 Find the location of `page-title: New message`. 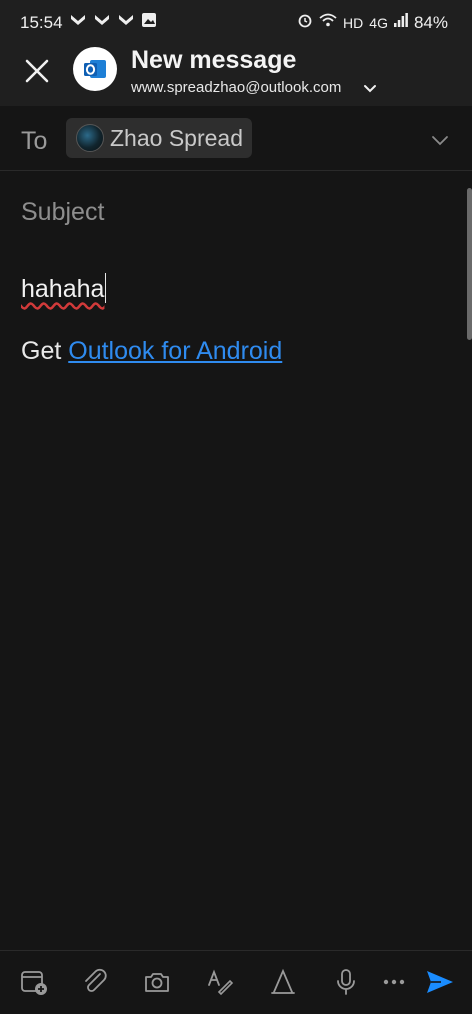

page-title: New message is located at coordinates (214, 60).